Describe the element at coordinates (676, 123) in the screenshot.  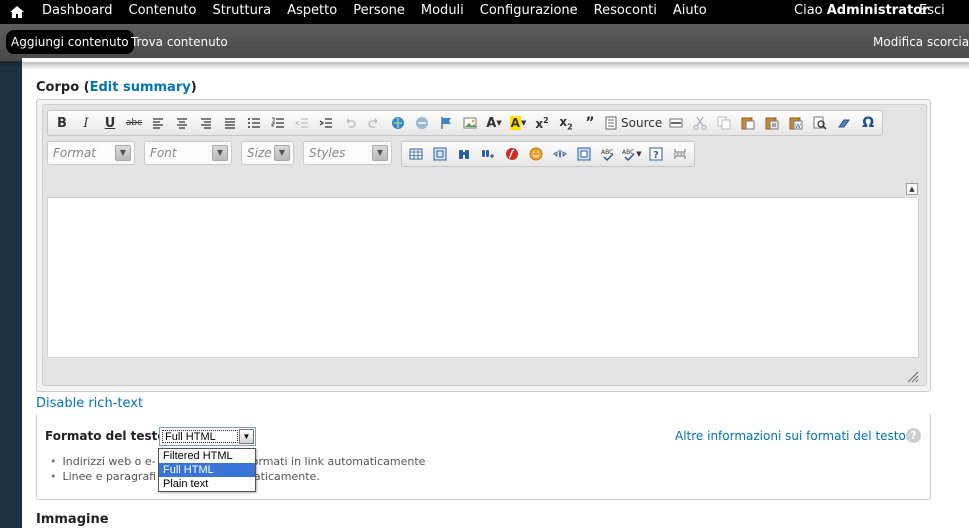
I see `horizontal-rule-icon` at that location.